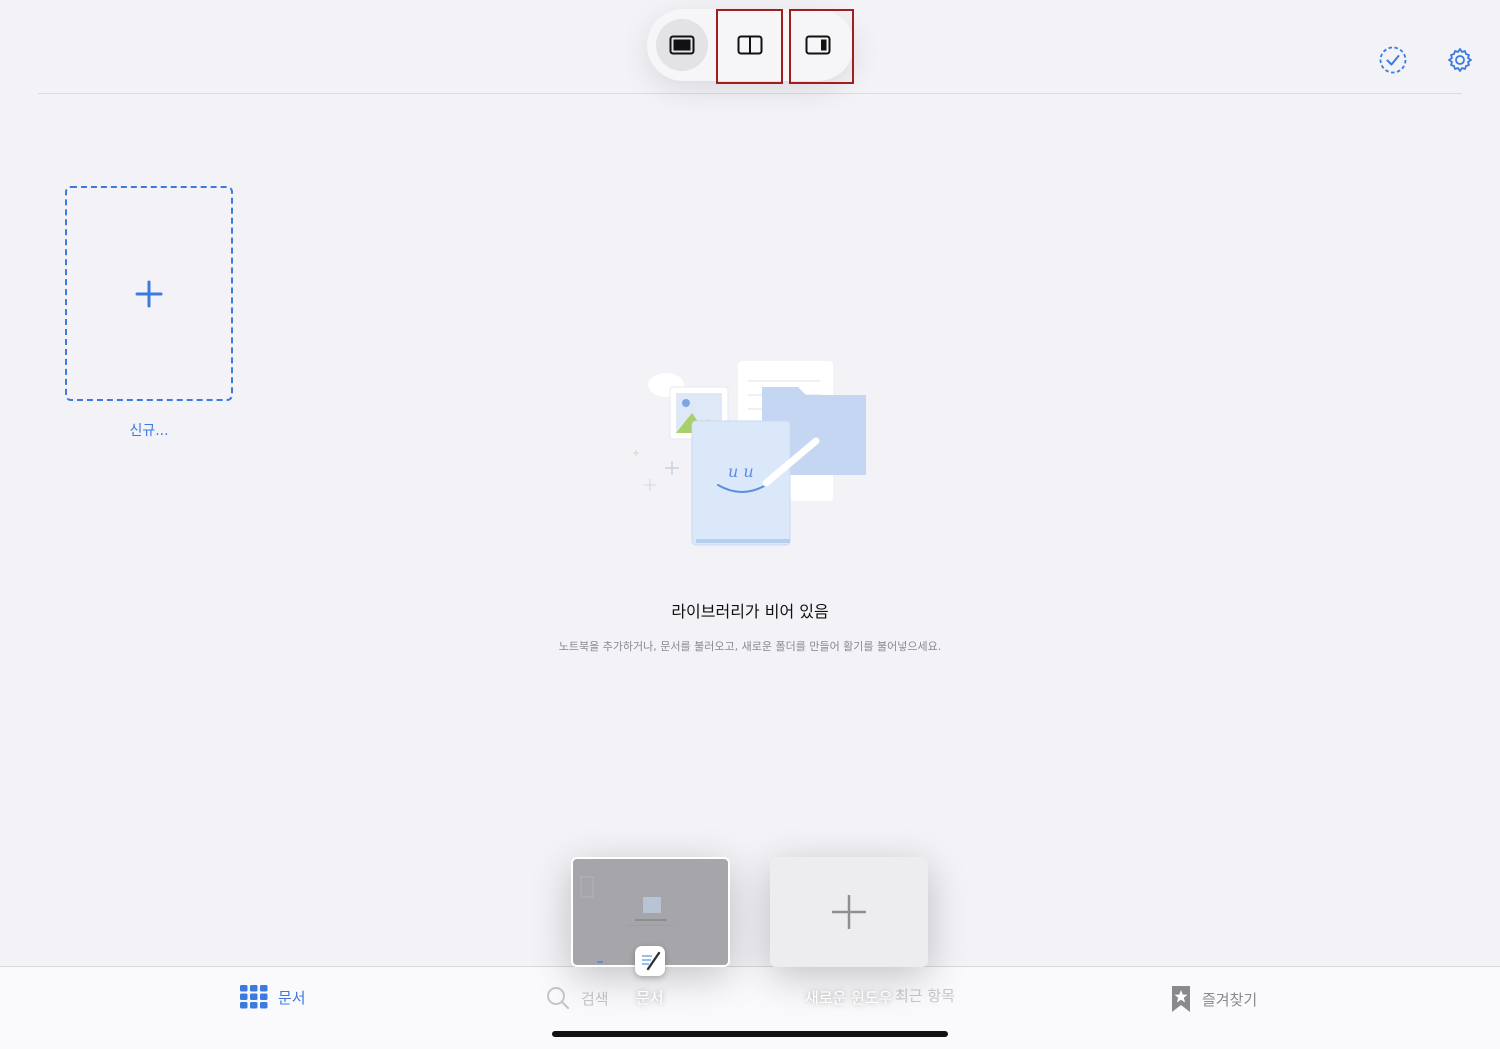 The image size is (1500, 1049). I want to click on new-document-tile, so click(149, 293).